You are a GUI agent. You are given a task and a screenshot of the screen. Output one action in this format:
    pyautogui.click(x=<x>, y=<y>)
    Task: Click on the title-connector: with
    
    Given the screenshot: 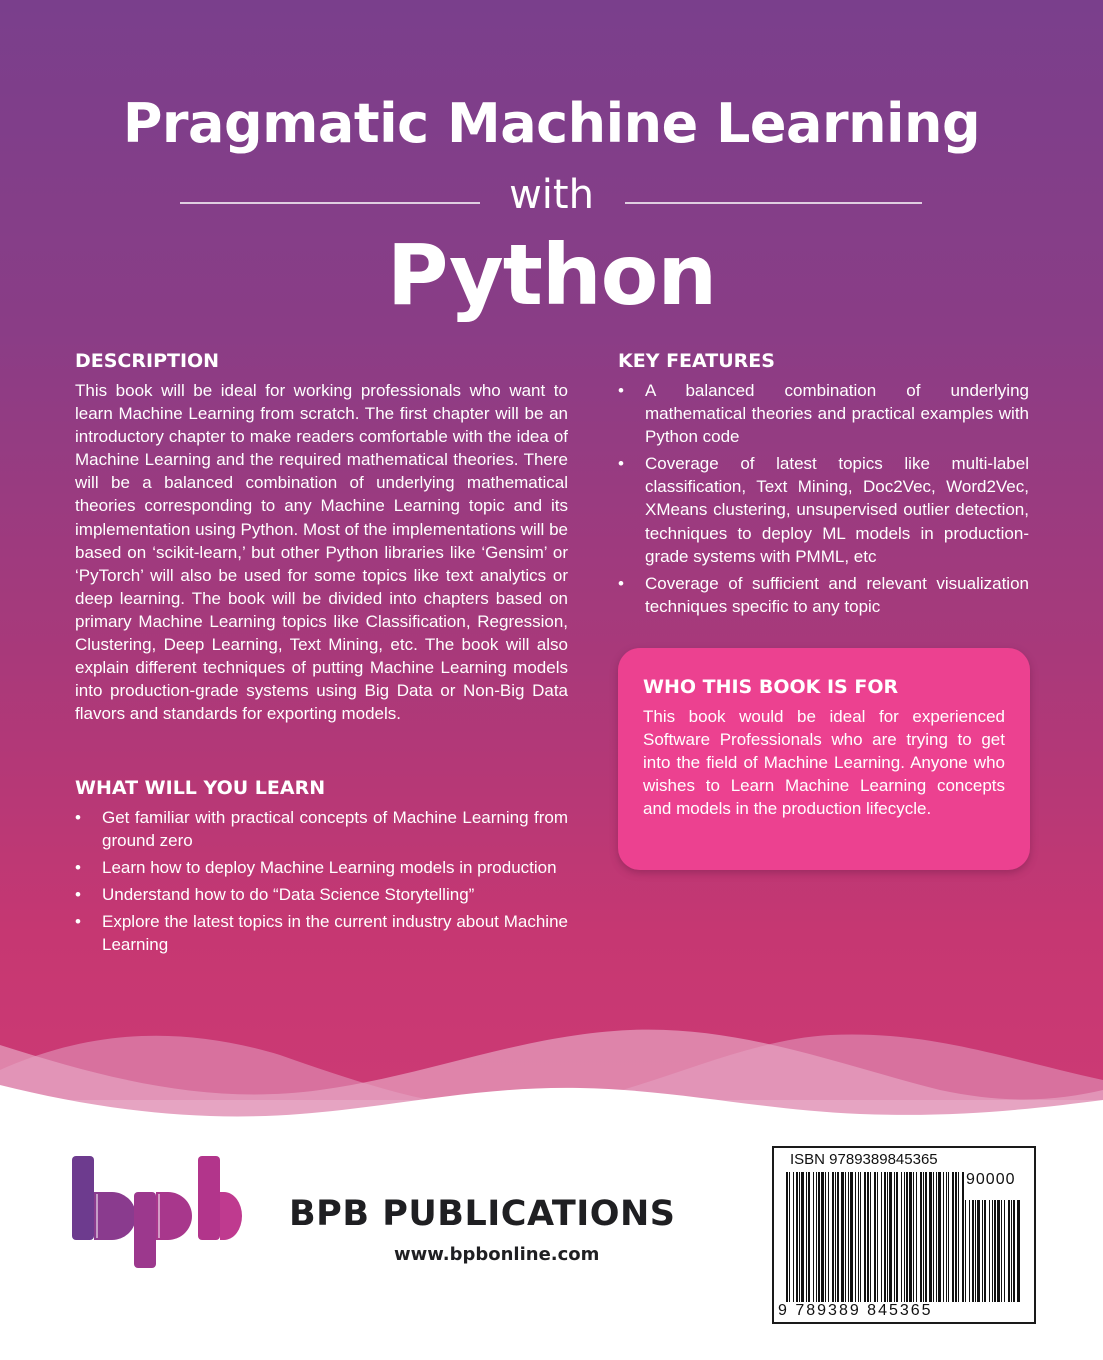 What is the action you would take?
    pyautogui.click(x=551, y=195)
    